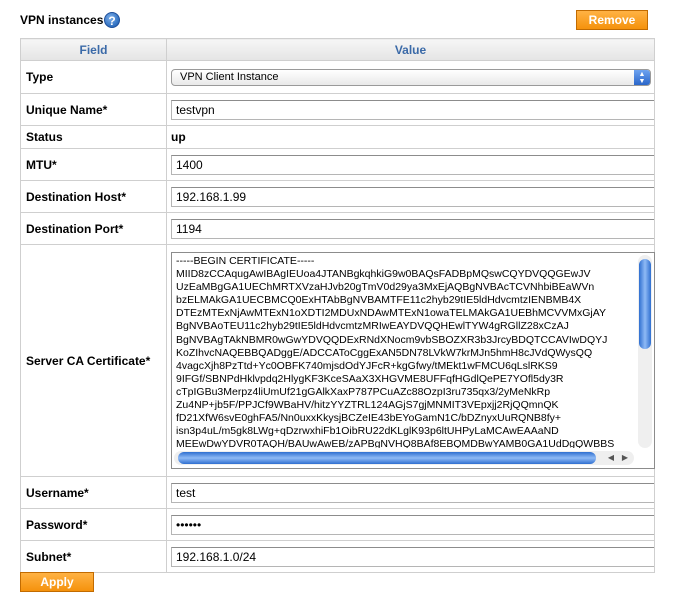  Describe the element at coordinates (93, 49) in the screenshot. I see `field-column-header: Field` at that location.